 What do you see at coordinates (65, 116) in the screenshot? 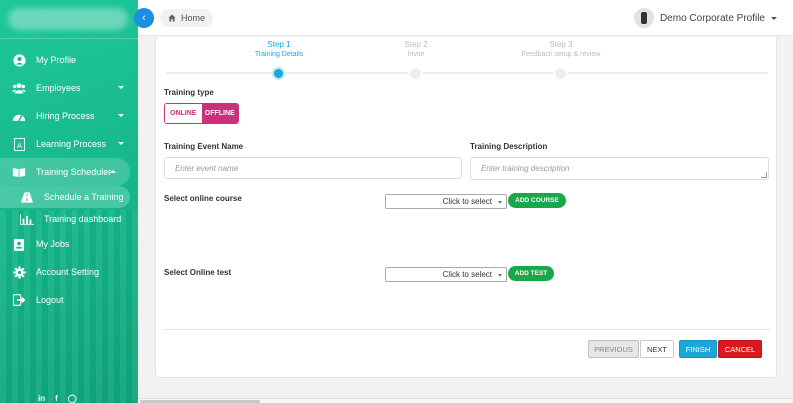
I see `sidebar-item-label: Hiring Process` at bounding box center [65, 116].